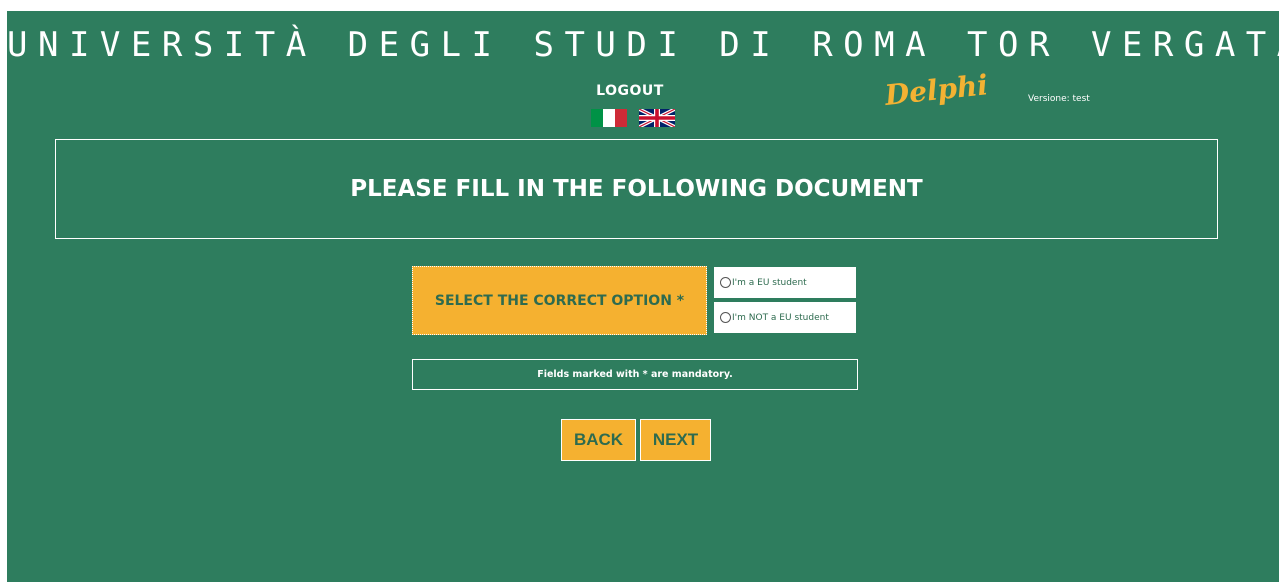 The width and height of the screenshot is (1279, 582). Describe the element at coordinates (630, 91) in the screenshot. I see `logout-link: LOGOUT` at that location.